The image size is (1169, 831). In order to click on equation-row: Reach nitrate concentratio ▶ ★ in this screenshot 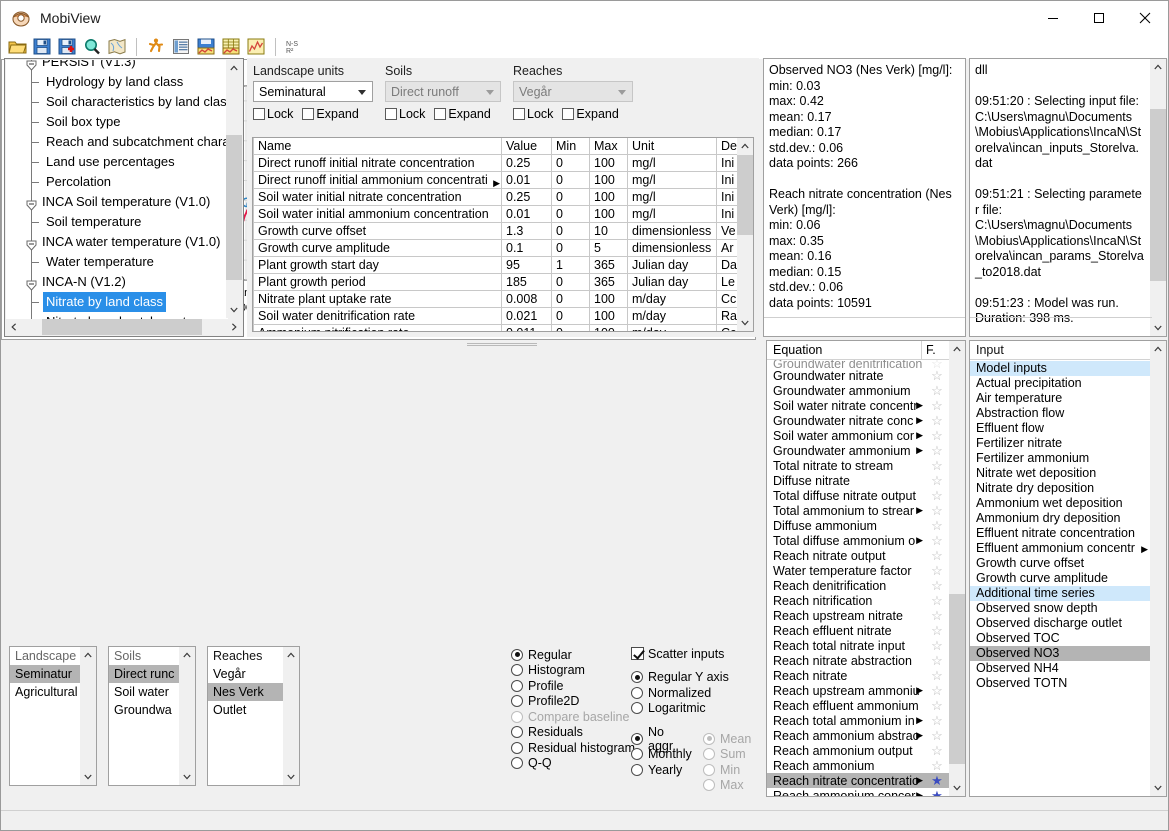, I will do `click(858, 780)`.